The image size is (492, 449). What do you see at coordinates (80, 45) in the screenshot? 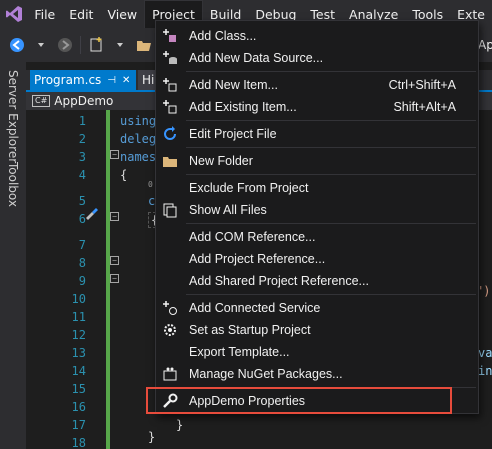
I see `toolbar-separator` at bounding box center [80, 45].